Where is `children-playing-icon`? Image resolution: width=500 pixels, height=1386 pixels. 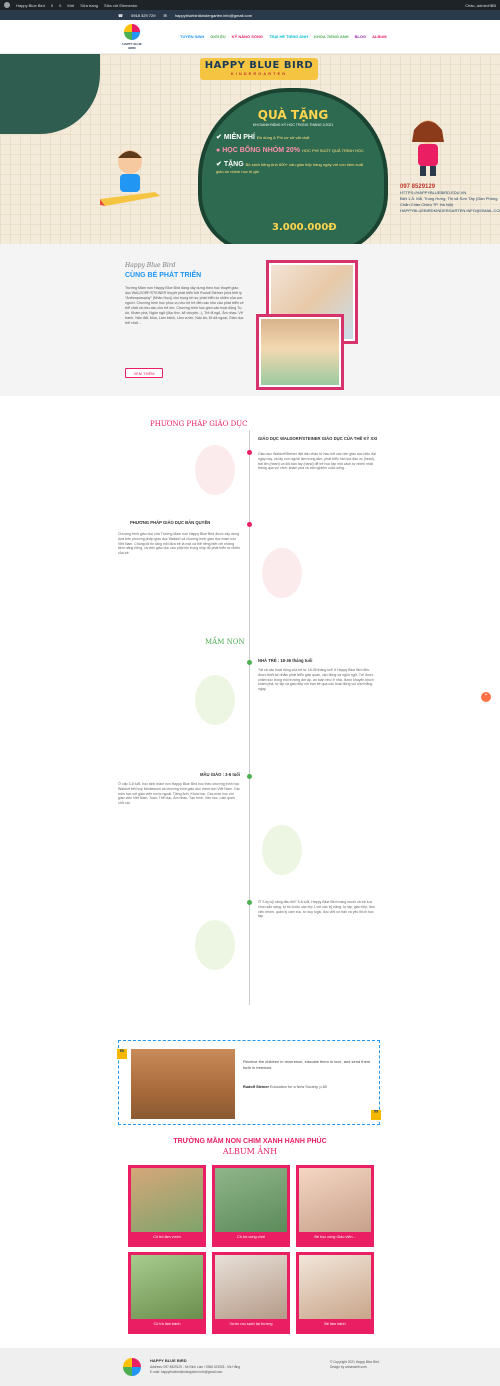
children-playing-icon is located at coordinates (282, 573).